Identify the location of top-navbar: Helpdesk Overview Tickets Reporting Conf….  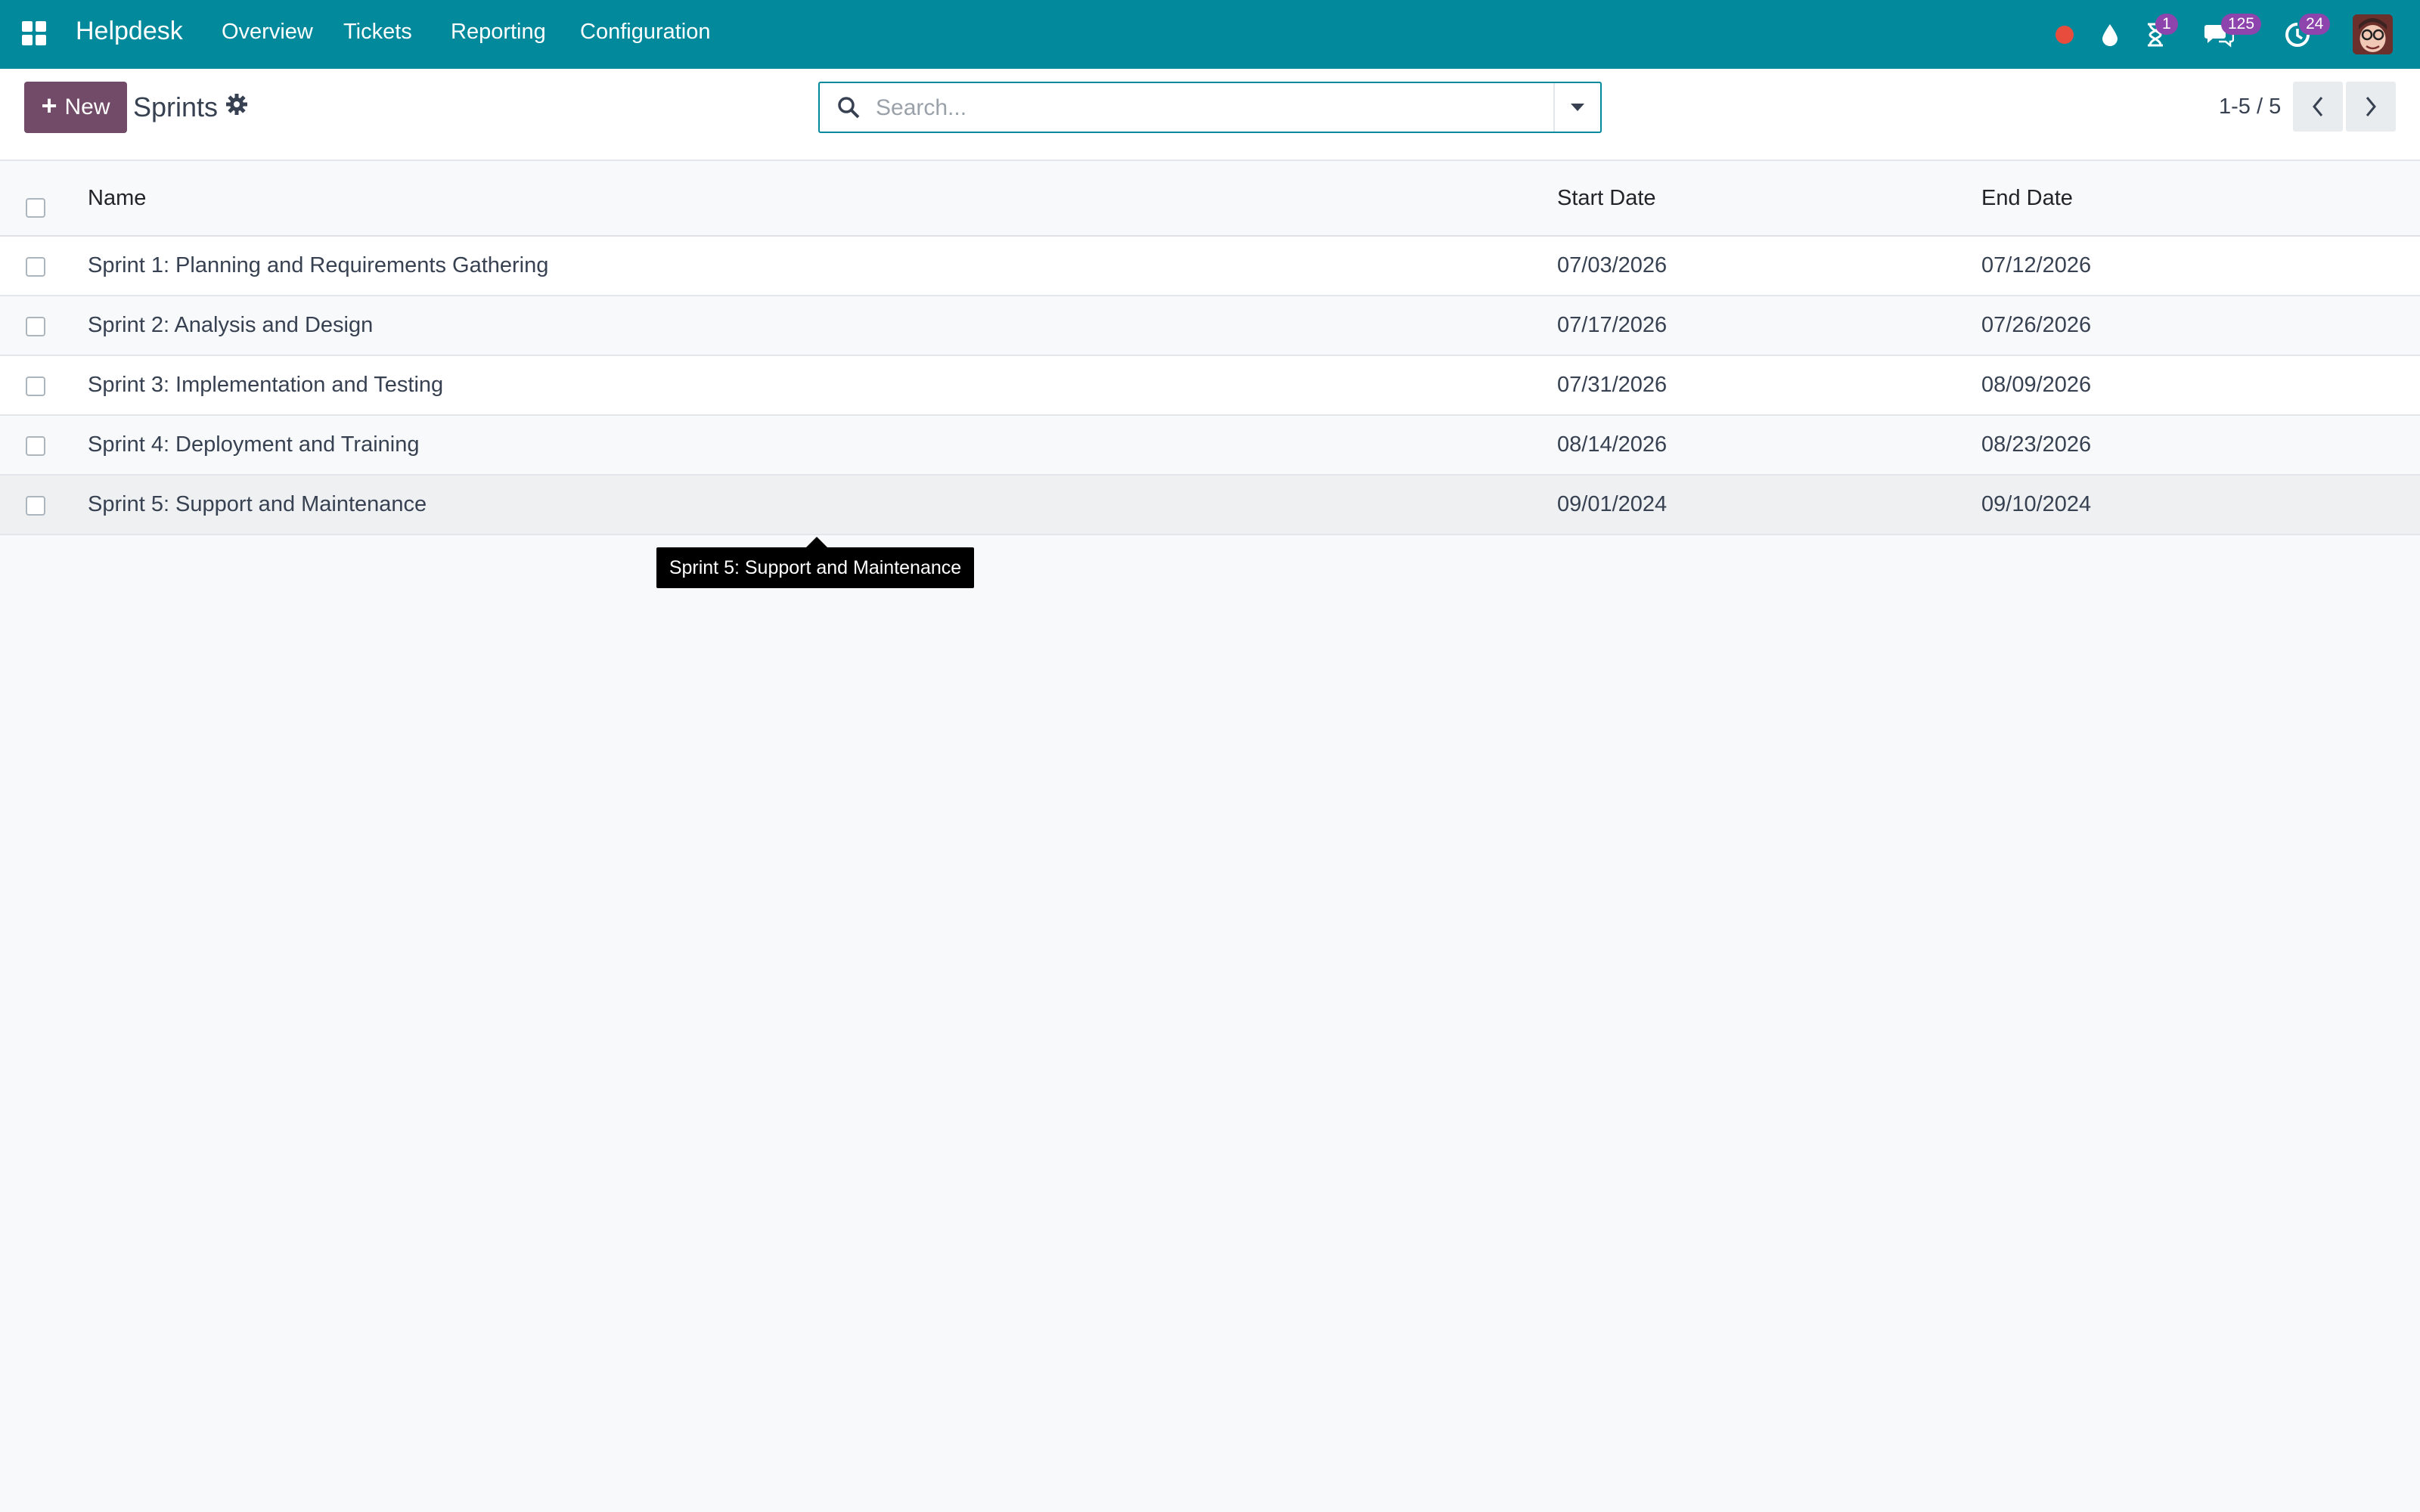
(1210, 34).